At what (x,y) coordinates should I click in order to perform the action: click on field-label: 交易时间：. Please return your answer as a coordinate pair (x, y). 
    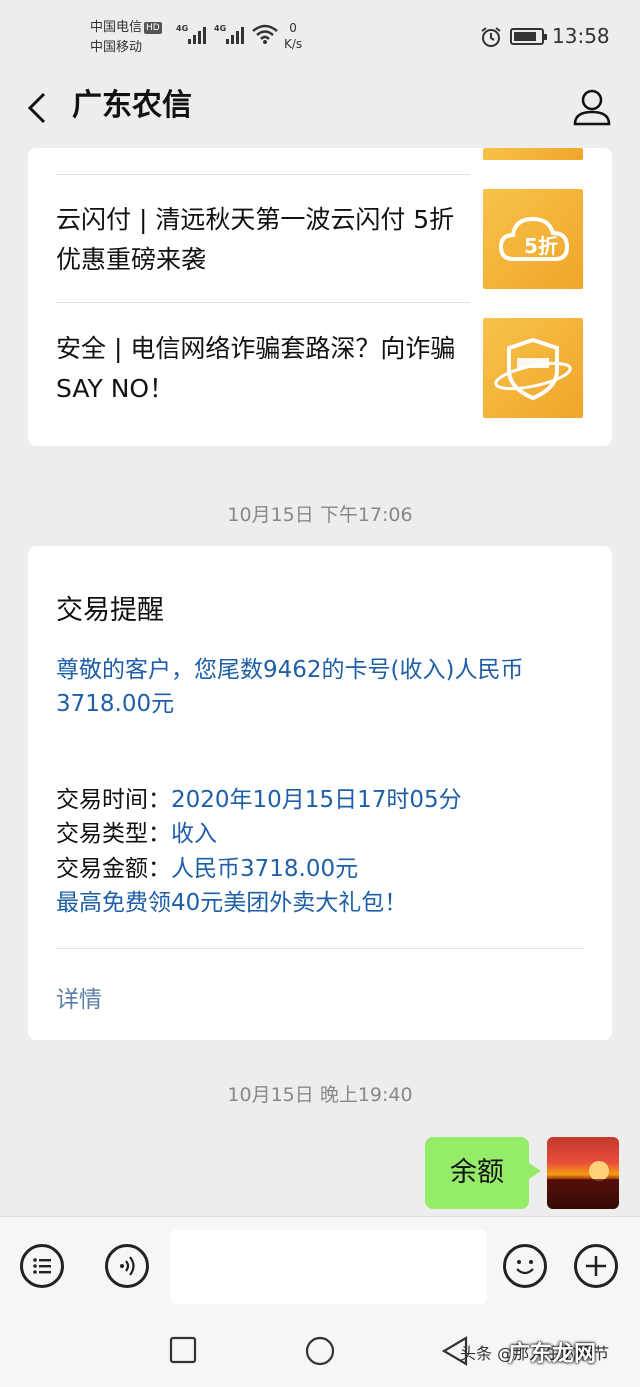
    Looking at the image, I should click on (113, 800).